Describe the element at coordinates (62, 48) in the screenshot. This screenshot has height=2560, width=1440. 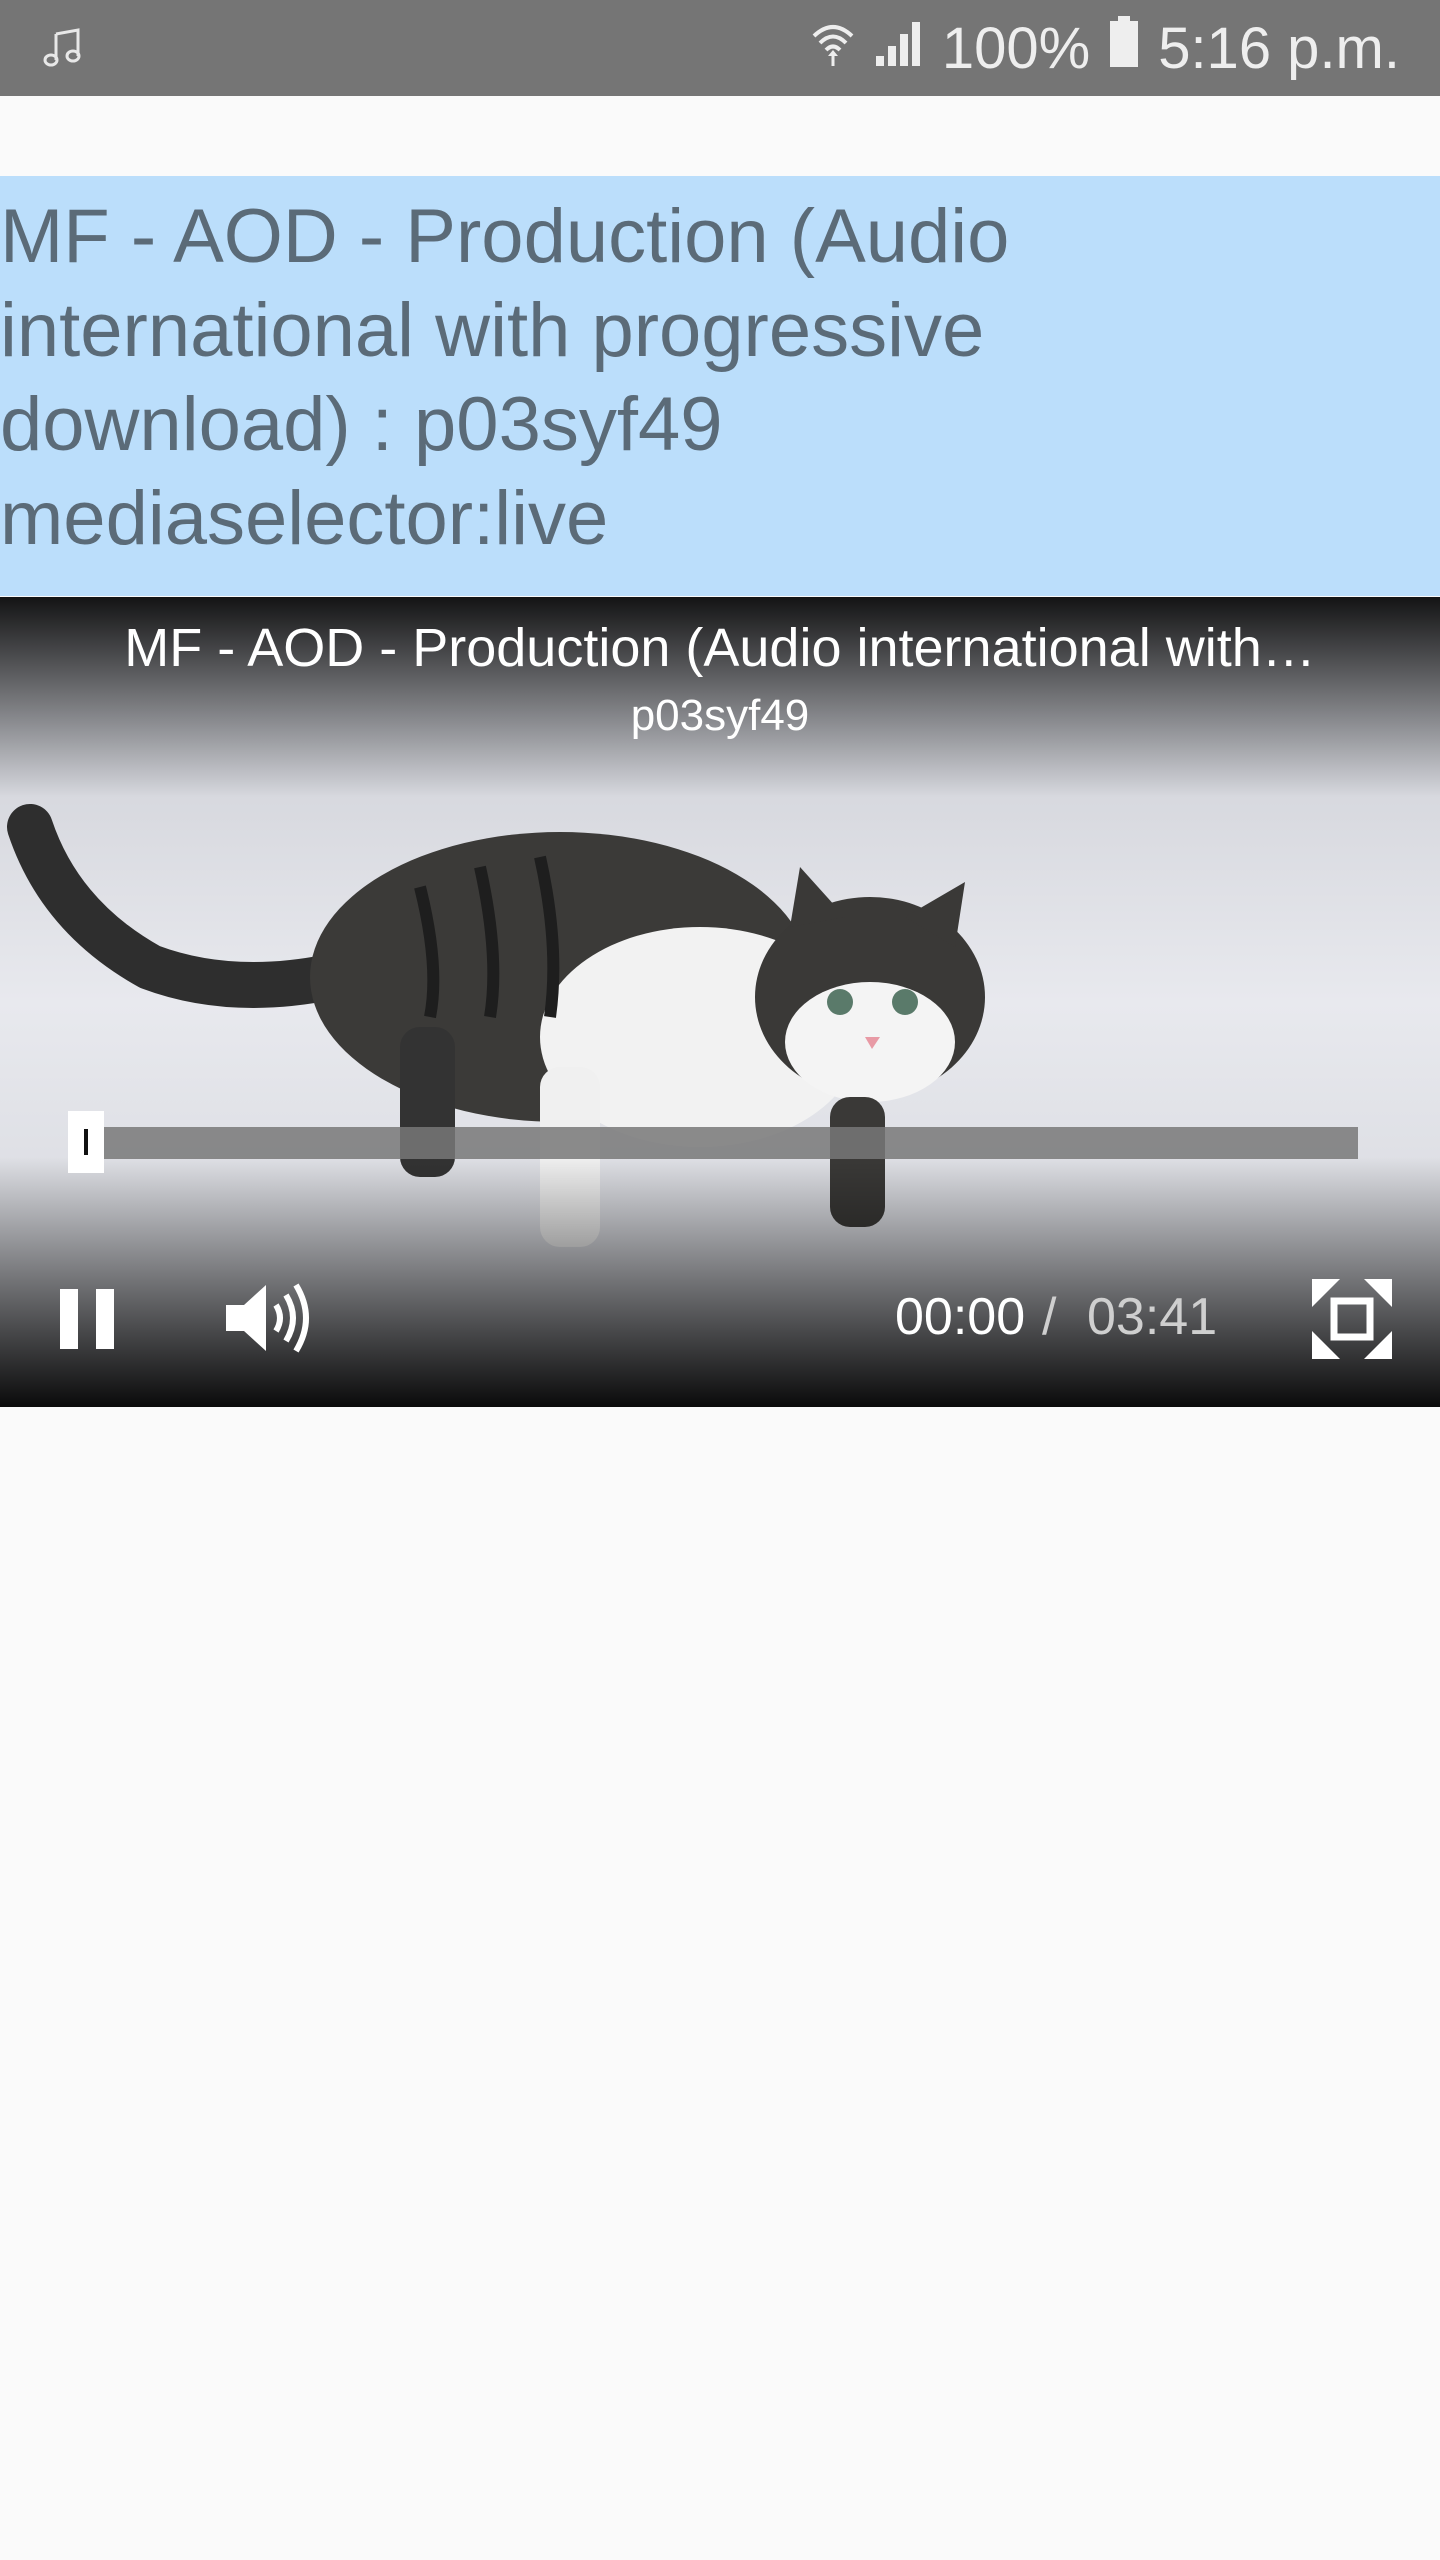
I see `music-note-icon` at that location.